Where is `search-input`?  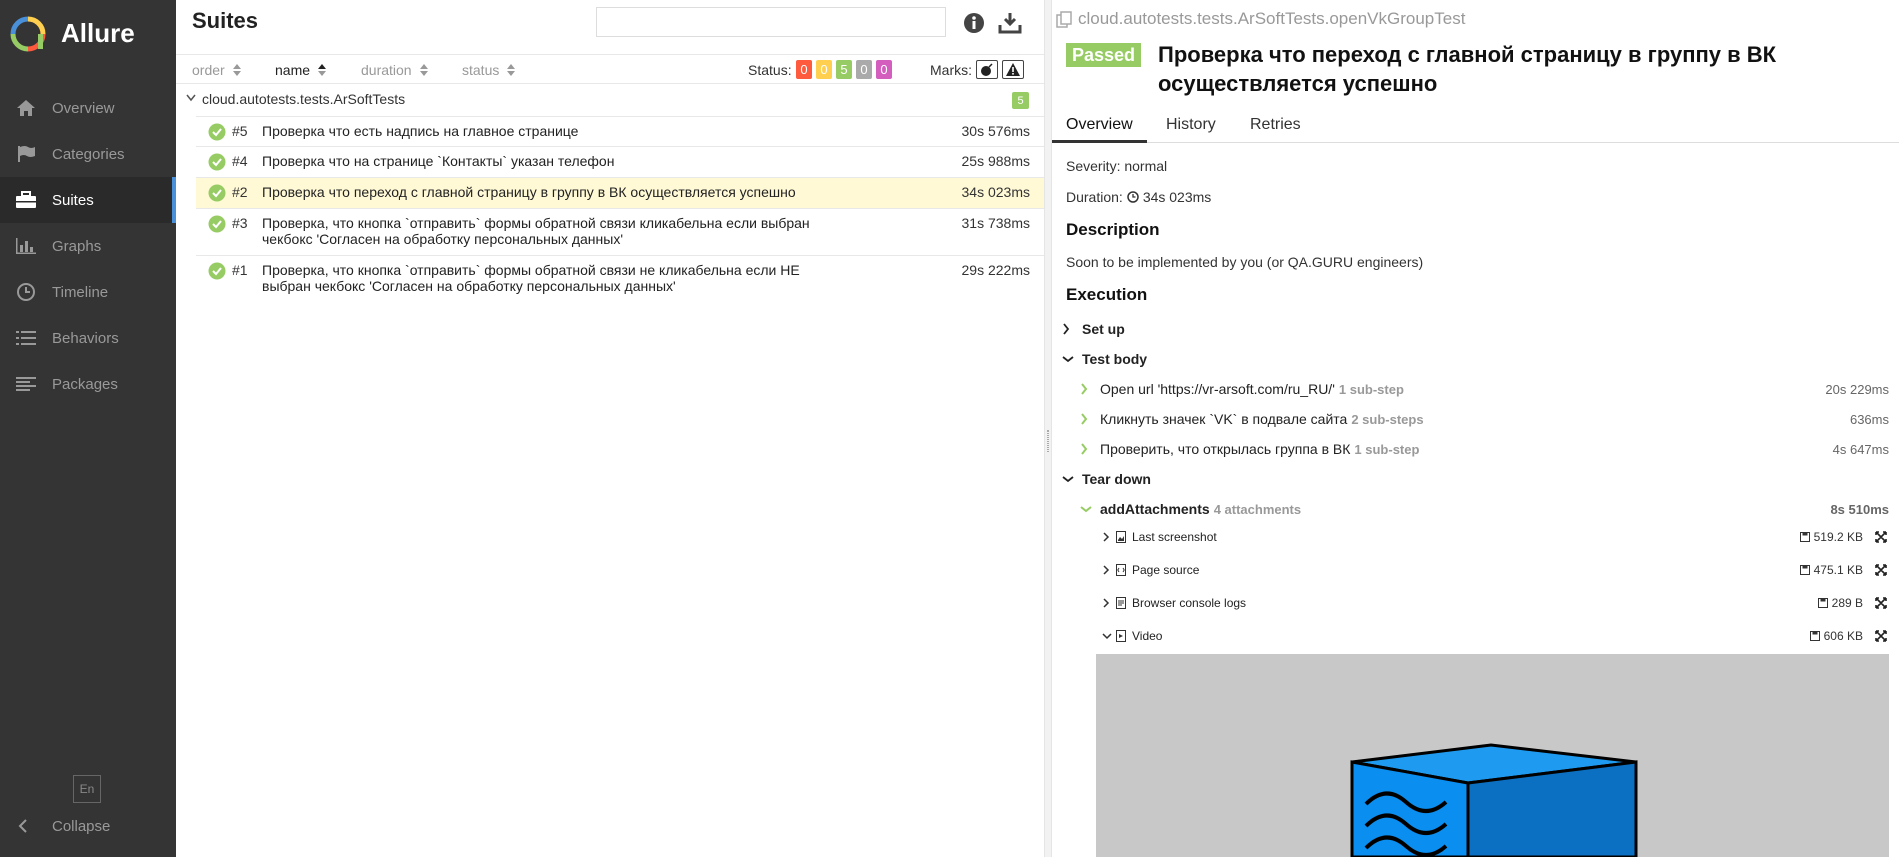 search-input is located at coordinates (771, 22).